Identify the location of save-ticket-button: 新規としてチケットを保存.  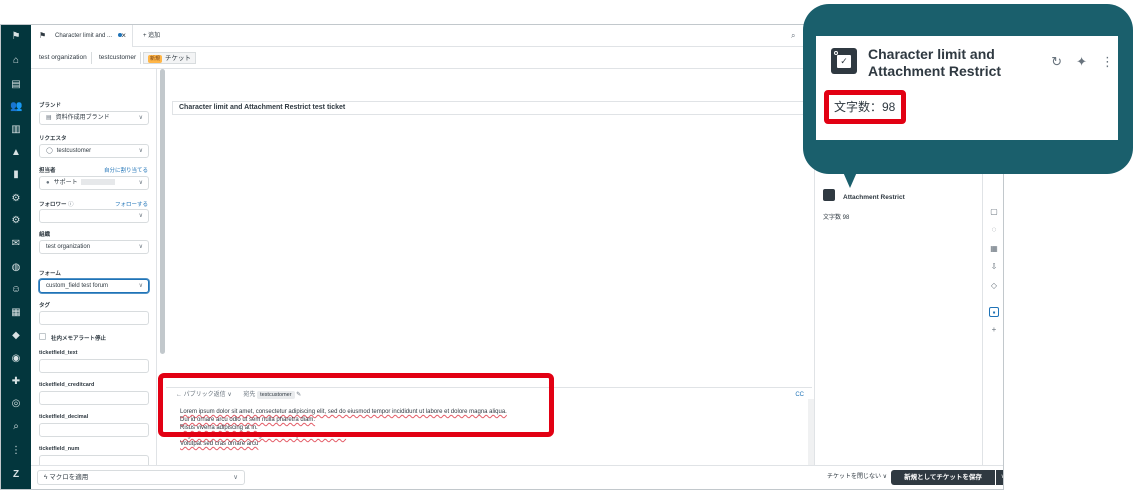
(943, 477).